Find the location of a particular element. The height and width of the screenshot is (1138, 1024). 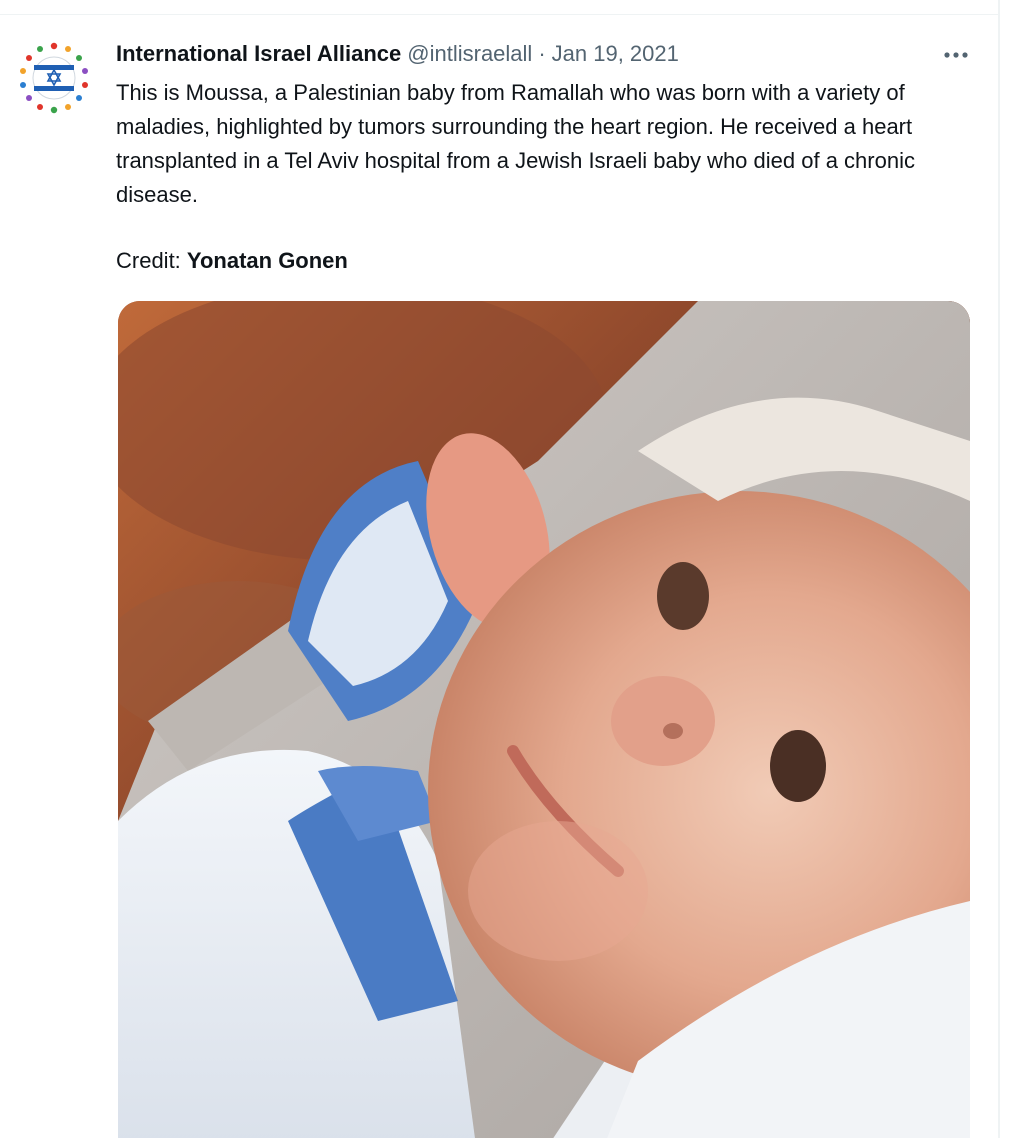

more-dots-icon is located at coordinates (956, 55).